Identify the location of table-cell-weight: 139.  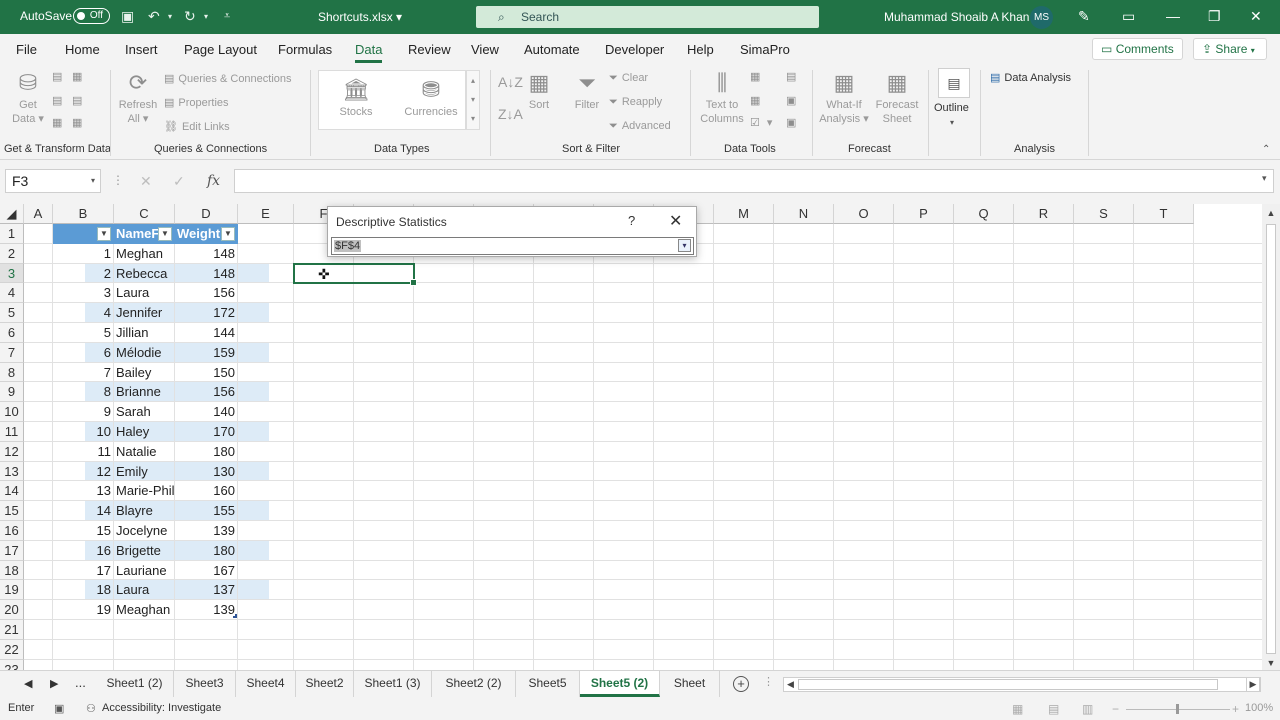
(206, 610).